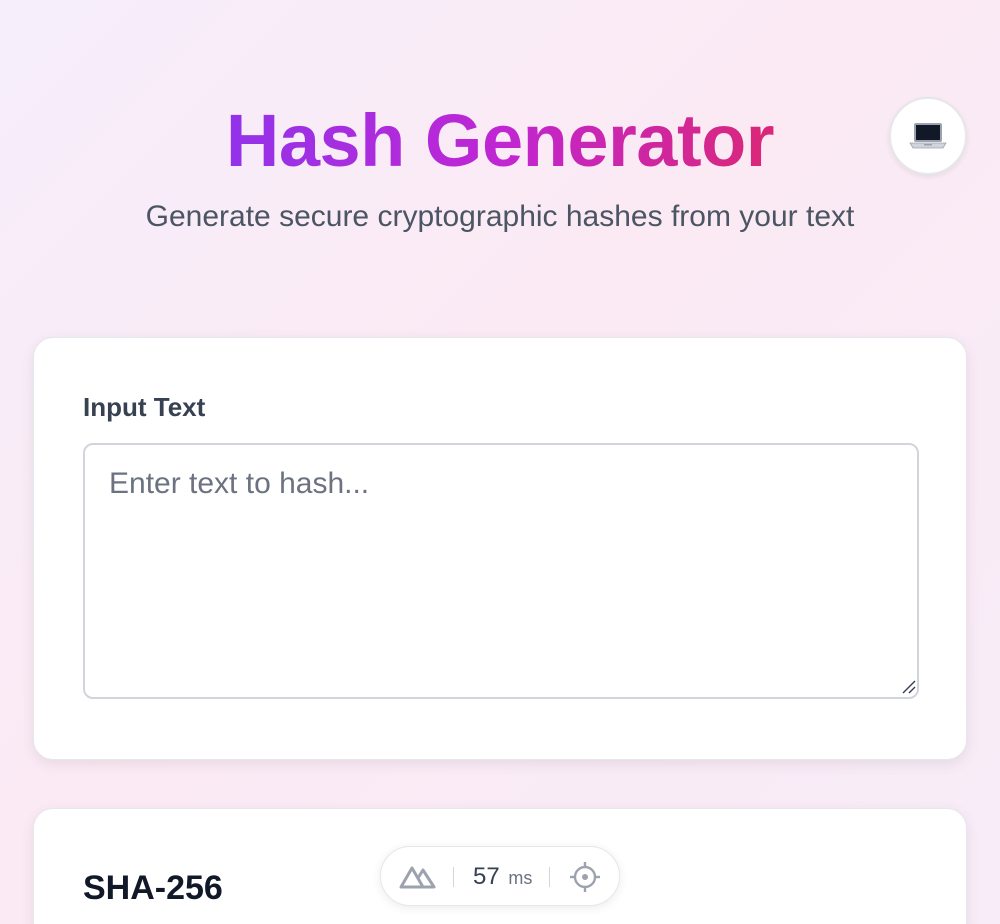 The height and width of the screenshot is (924, 1000). What do you see at coordinates (153, 888) in the screenshot?
I see `hash-algorithm-title: SHA-256` at bounding box center [153, 888].